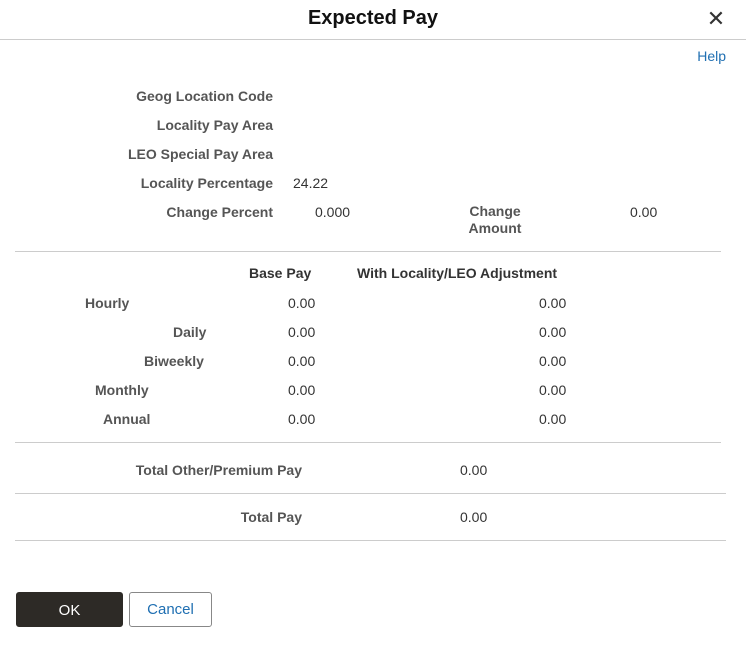 The image size is (746, 645). I want to click on hourly-adjusted-value: 0.00, so click(553, 303).